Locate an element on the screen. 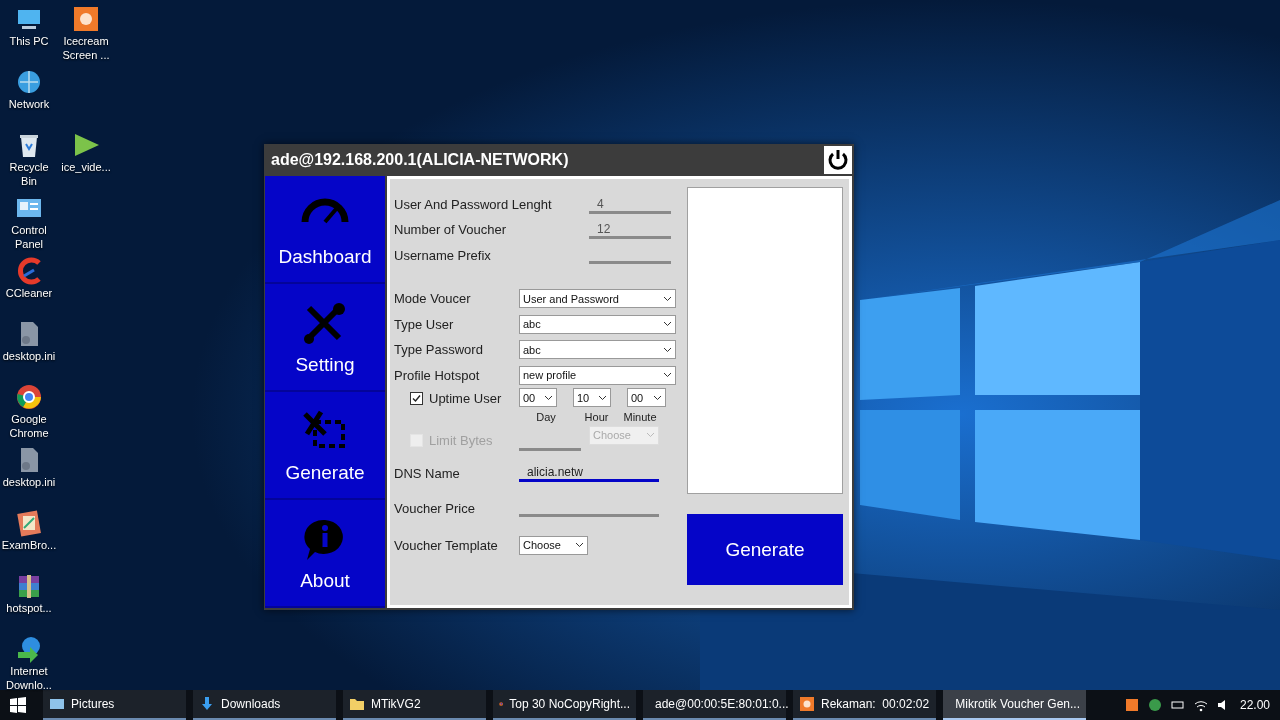 This screenshot has width=1280, height=720. field-label: DNS Name is located at coordinates (427, 473).